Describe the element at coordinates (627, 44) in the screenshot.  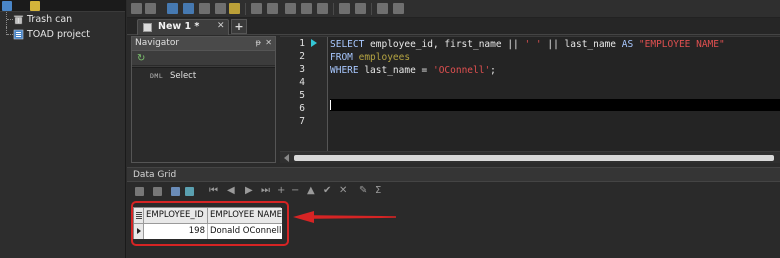
I see `sql-keyword: AS` at that location.